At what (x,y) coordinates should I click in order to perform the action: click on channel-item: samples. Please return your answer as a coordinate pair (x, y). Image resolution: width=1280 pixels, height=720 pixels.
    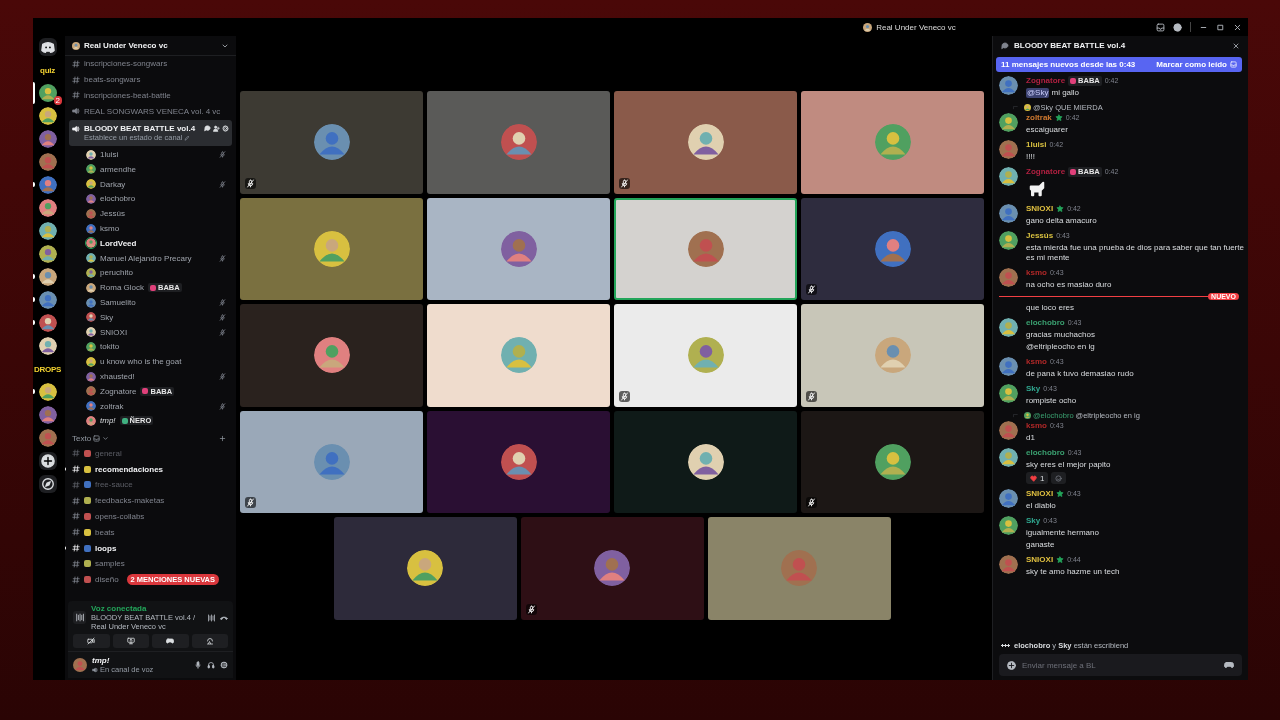
    Looking at the image, I should click on (150, 563).